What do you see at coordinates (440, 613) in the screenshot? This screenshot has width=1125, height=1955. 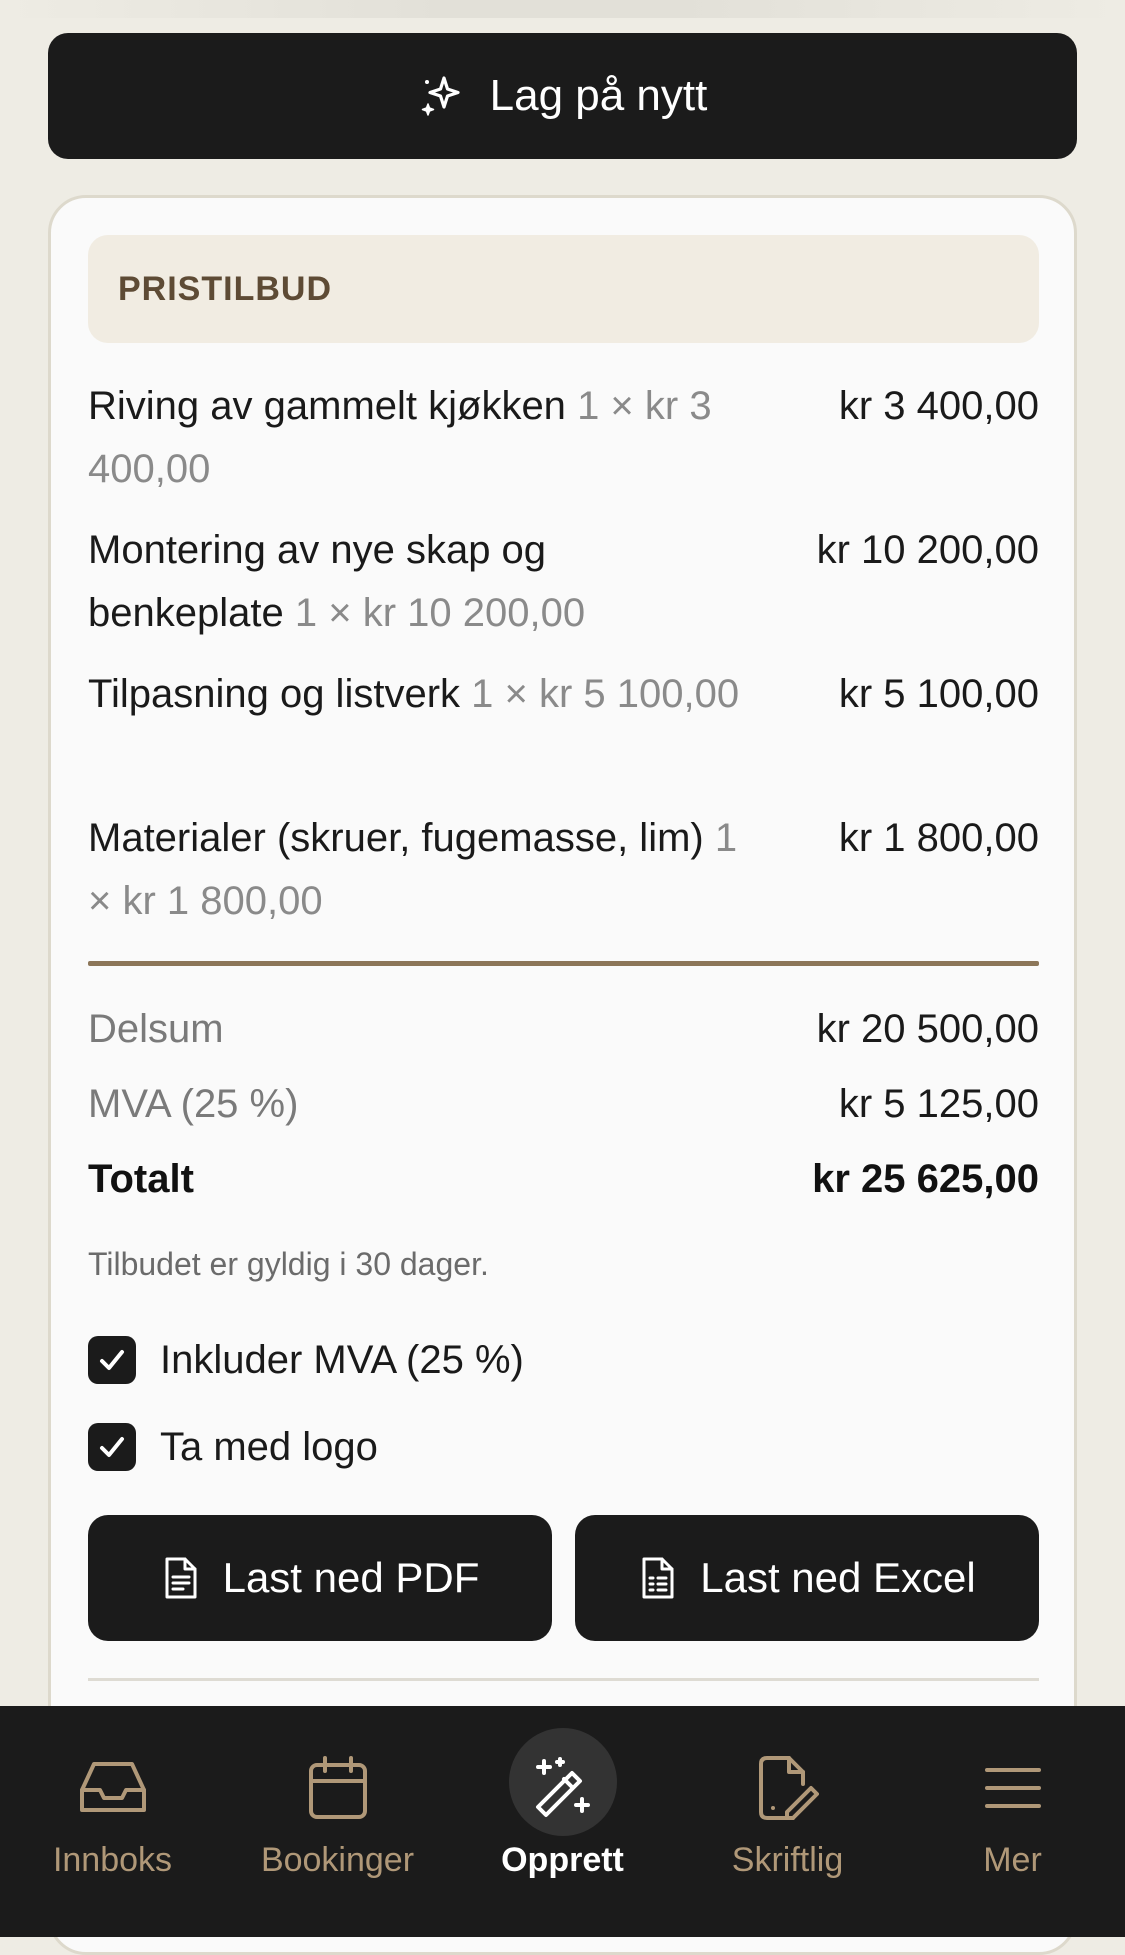 I see `line-item-quantity: 1 × kr 10 200,00` at bounding box center [440, 613].